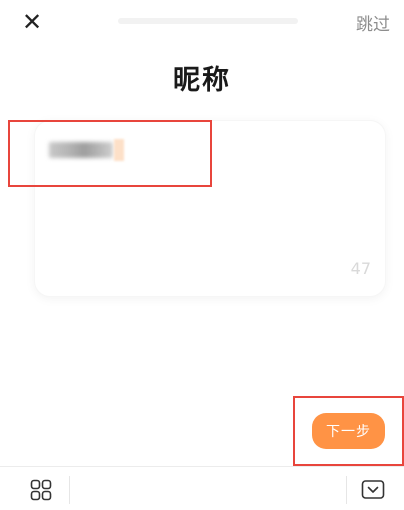  Describe the element at coordinates (202, 466) in the screenshot. I see `toolbar-divider` at that location.